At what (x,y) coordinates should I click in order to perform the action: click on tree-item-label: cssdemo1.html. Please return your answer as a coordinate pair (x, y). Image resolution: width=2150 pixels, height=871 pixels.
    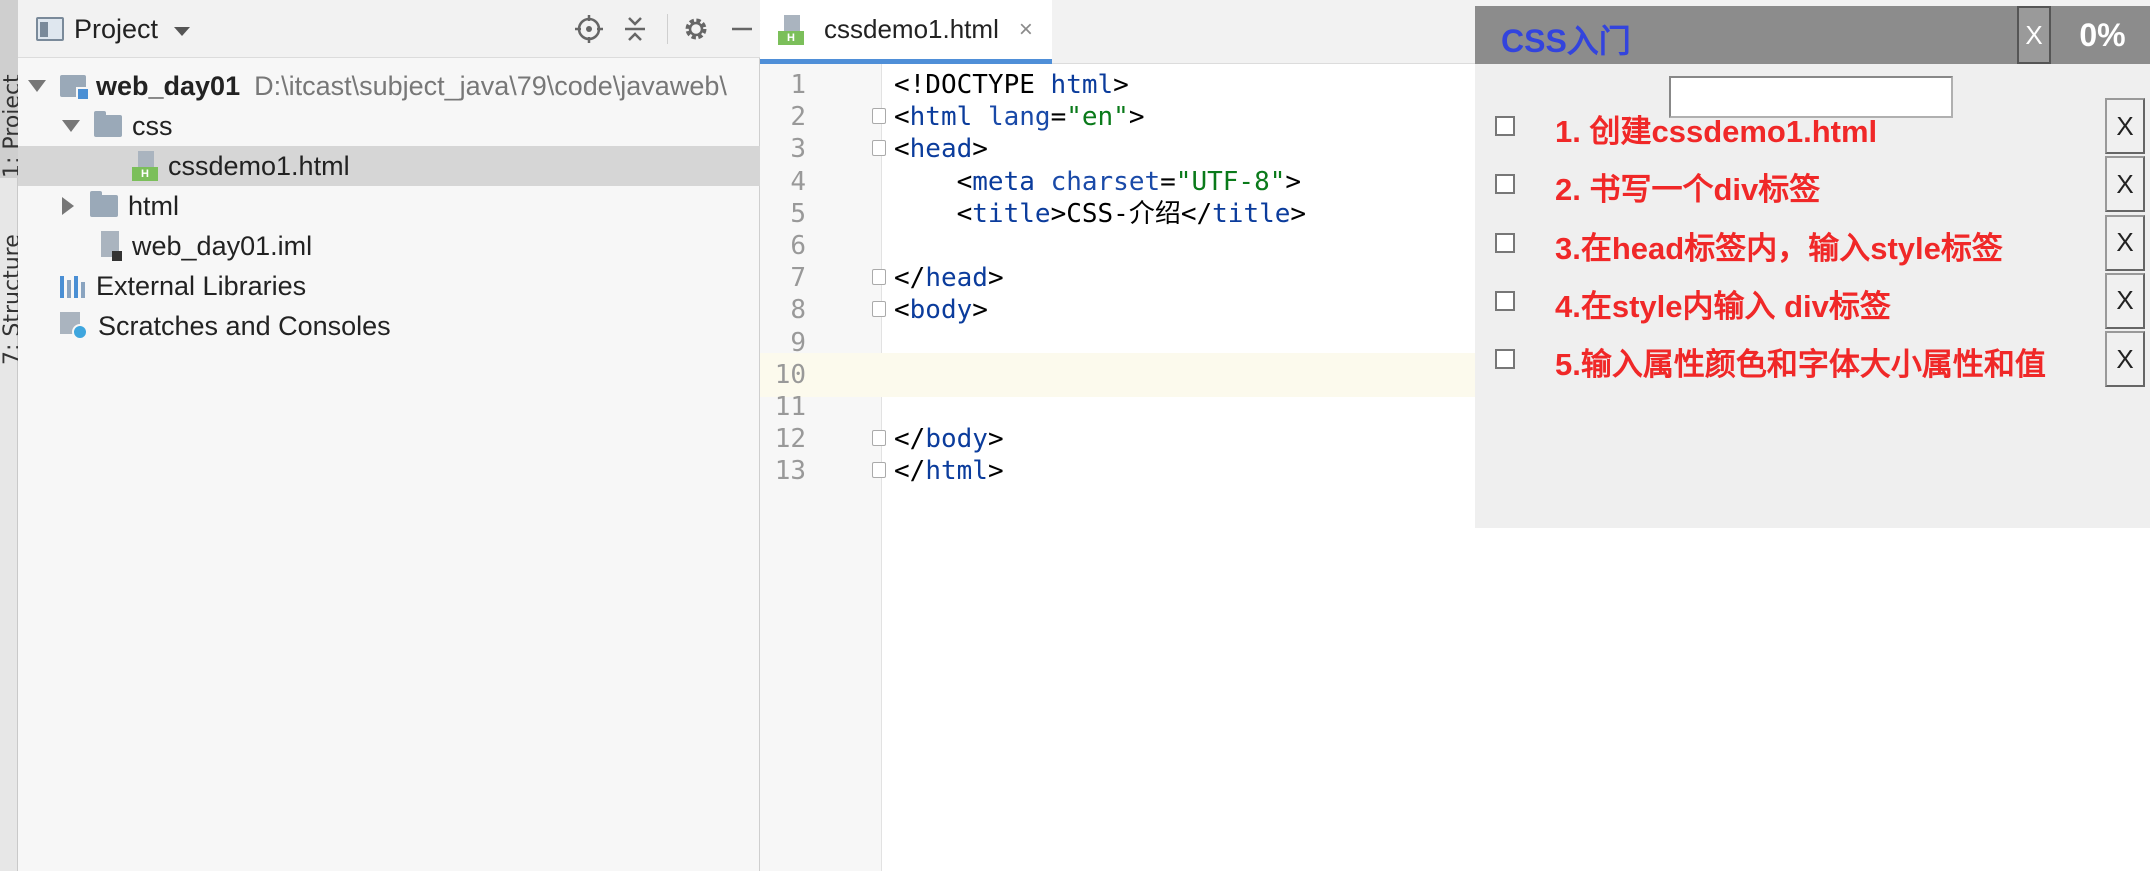
    Looking at the image, I should click on (259, 165).